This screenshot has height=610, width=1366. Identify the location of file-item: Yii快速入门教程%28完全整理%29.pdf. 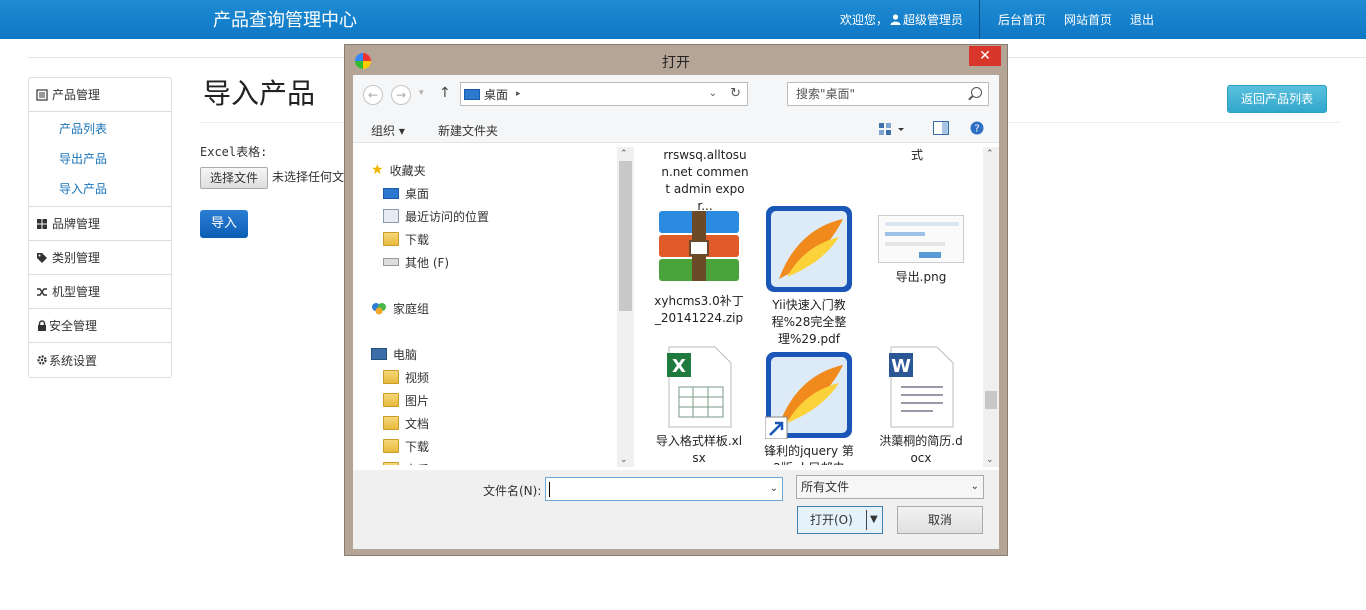
(809, 276).